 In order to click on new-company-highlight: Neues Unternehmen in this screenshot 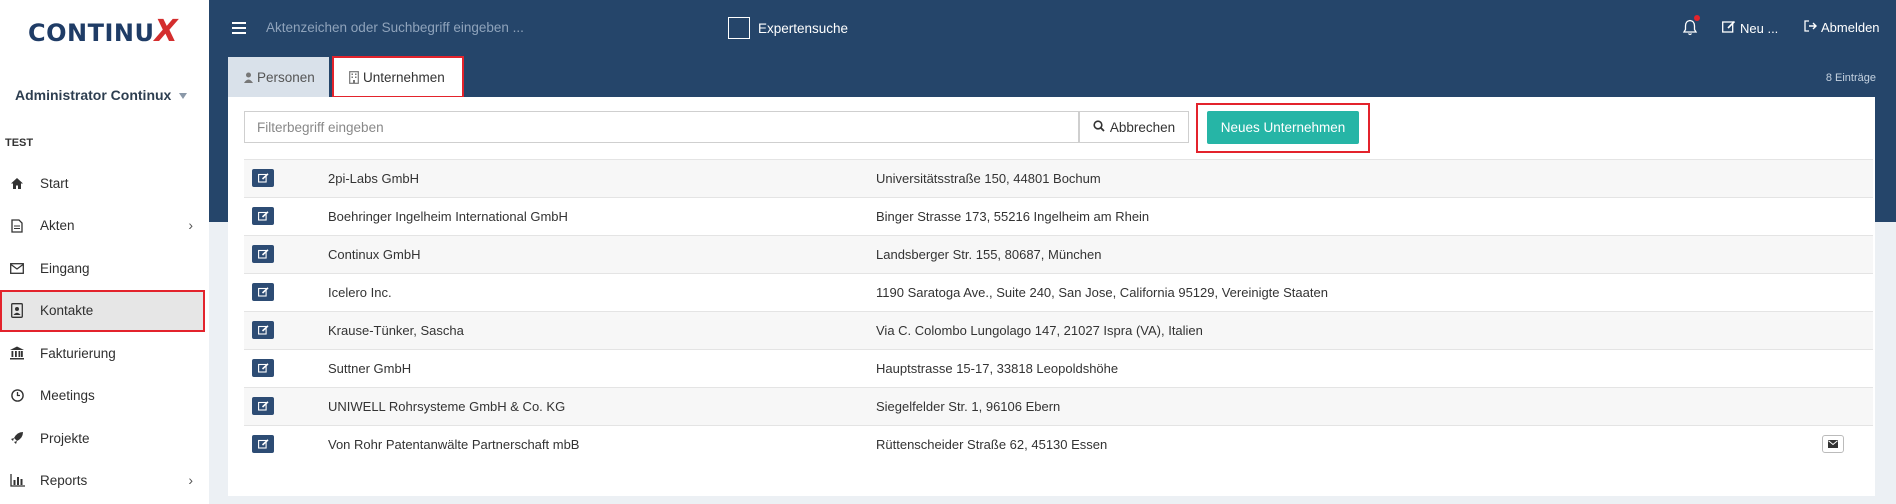, I will do `click(1283, 128)`.